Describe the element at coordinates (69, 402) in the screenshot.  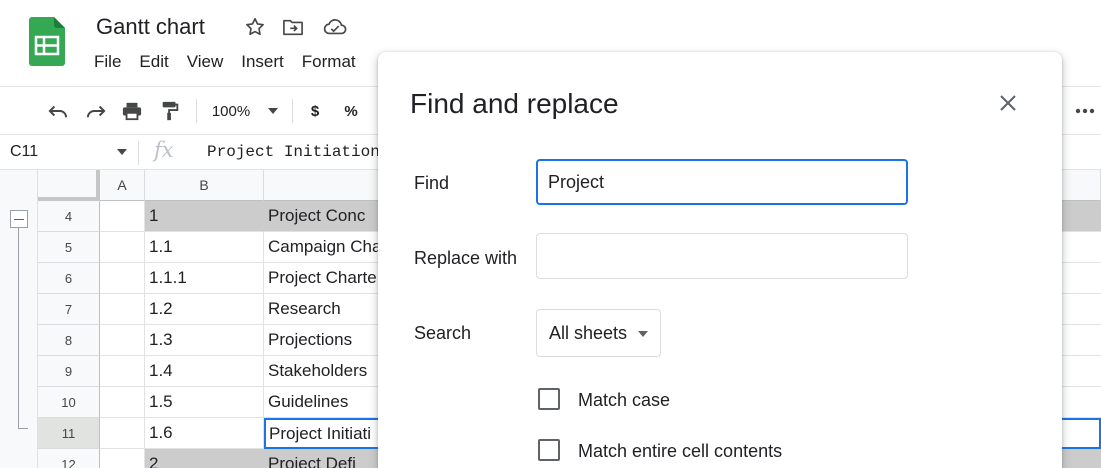
I see `row-header: 10` at that location.